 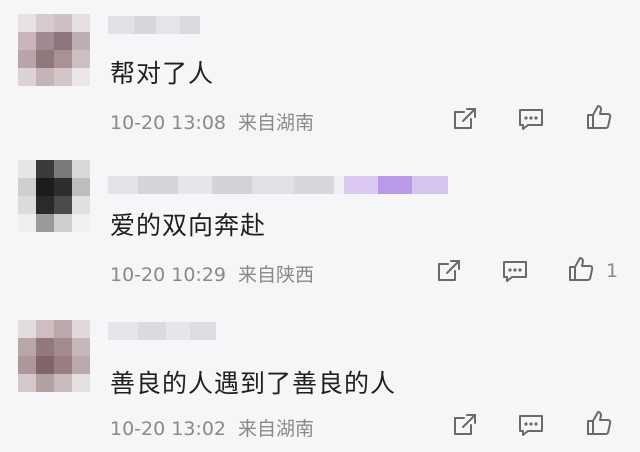 What do you see at coordinates (276, 275) in the screenshot?
I see `comment-location: 来自陕西` at bounding box center [276, 275].